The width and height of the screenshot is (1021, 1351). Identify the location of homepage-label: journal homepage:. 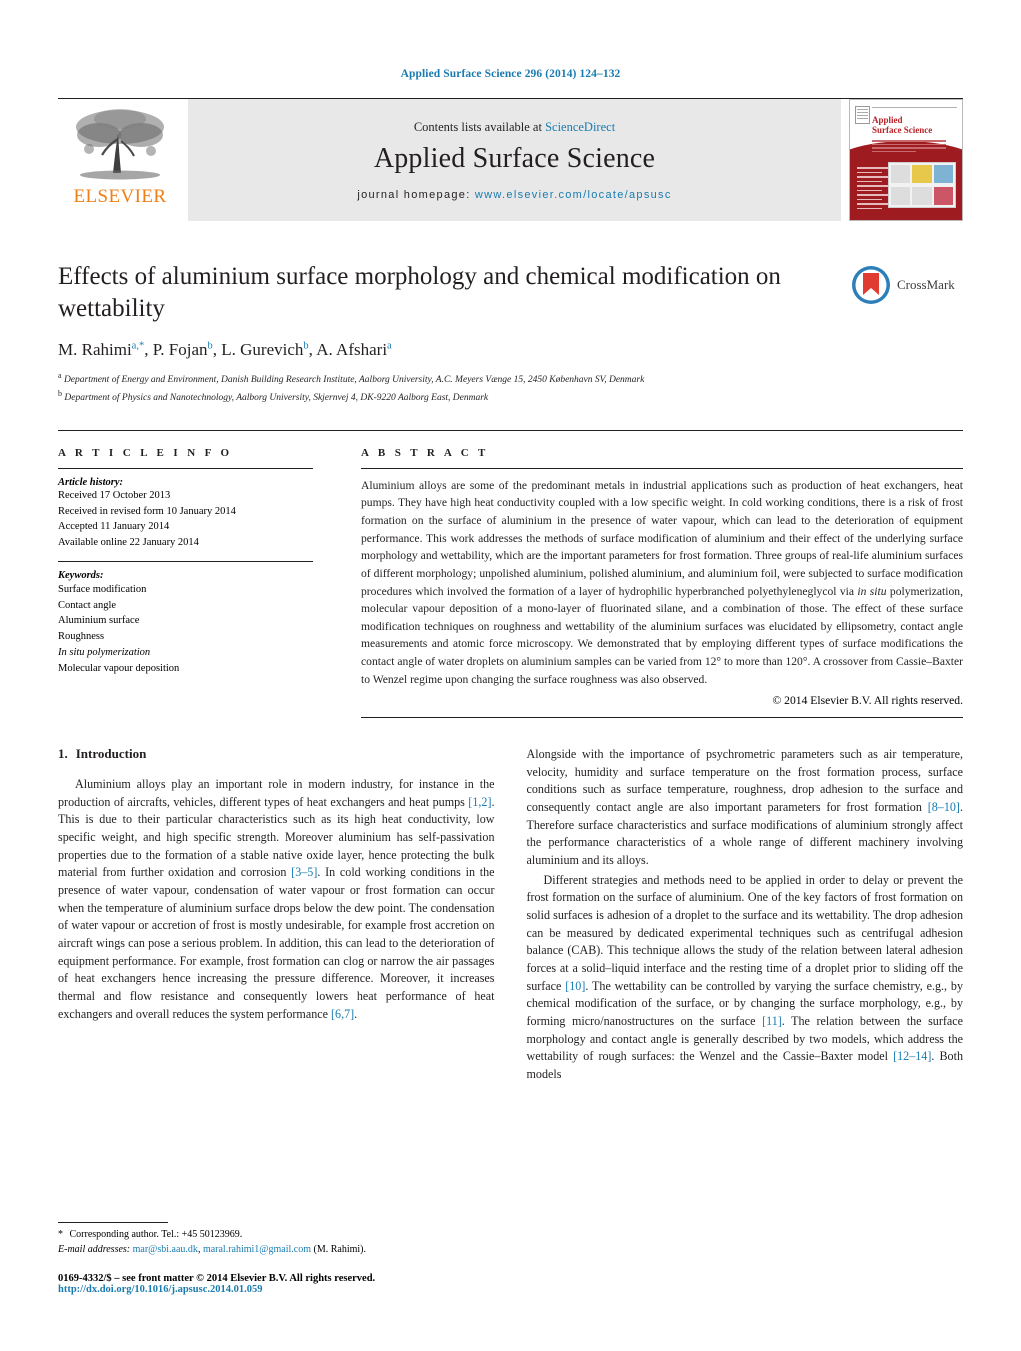
(414, 194).